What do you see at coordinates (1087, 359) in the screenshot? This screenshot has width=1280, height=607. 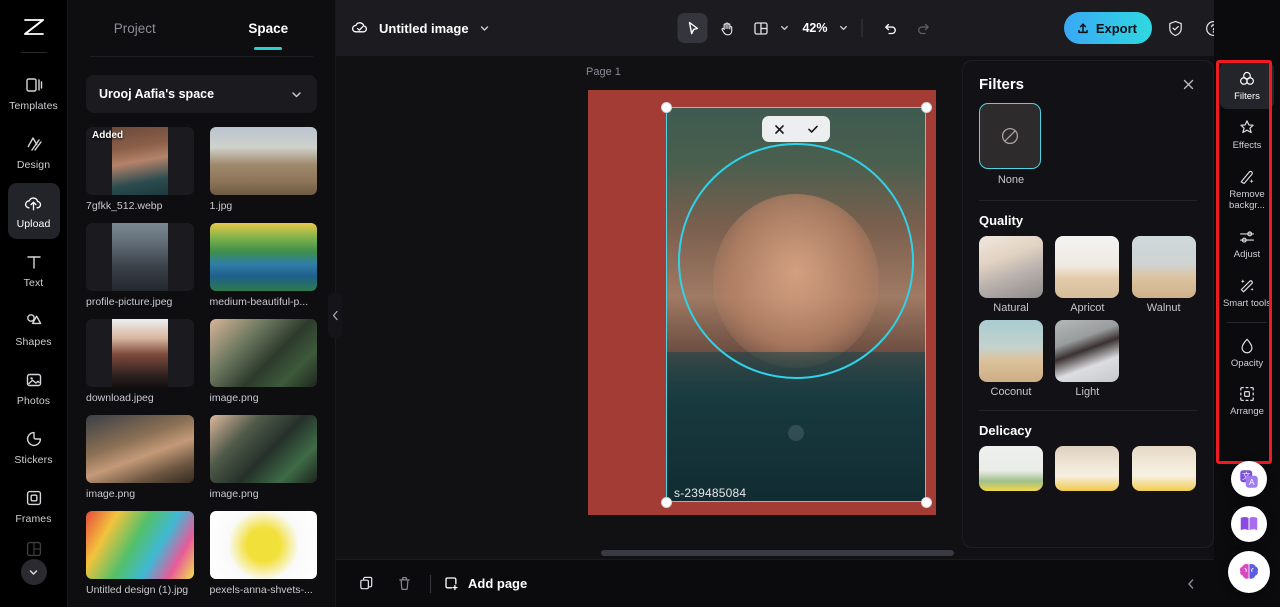 I see `filter-tile: Light` at bounding box center [1087, 359].